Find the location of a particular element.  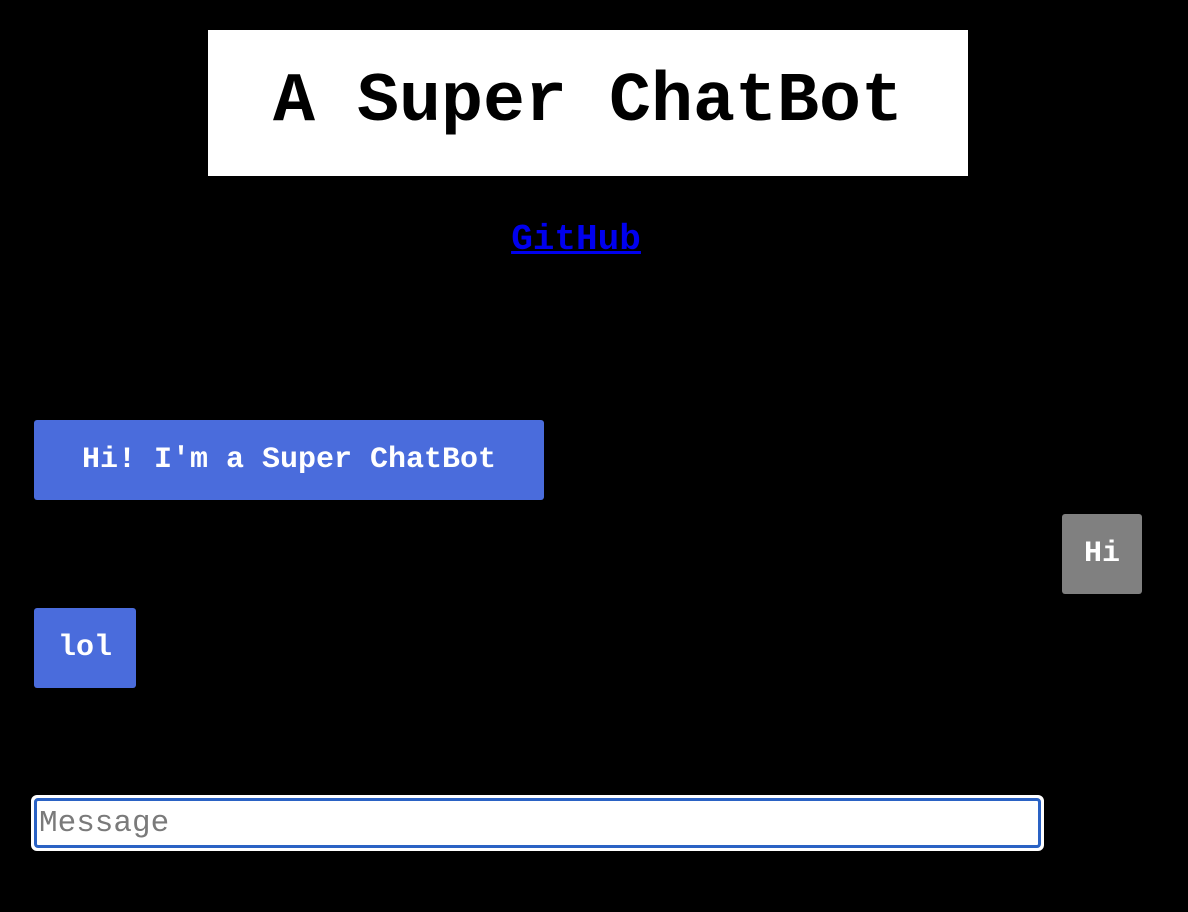

message-text: Hi is located at coordinates (1101, 554).